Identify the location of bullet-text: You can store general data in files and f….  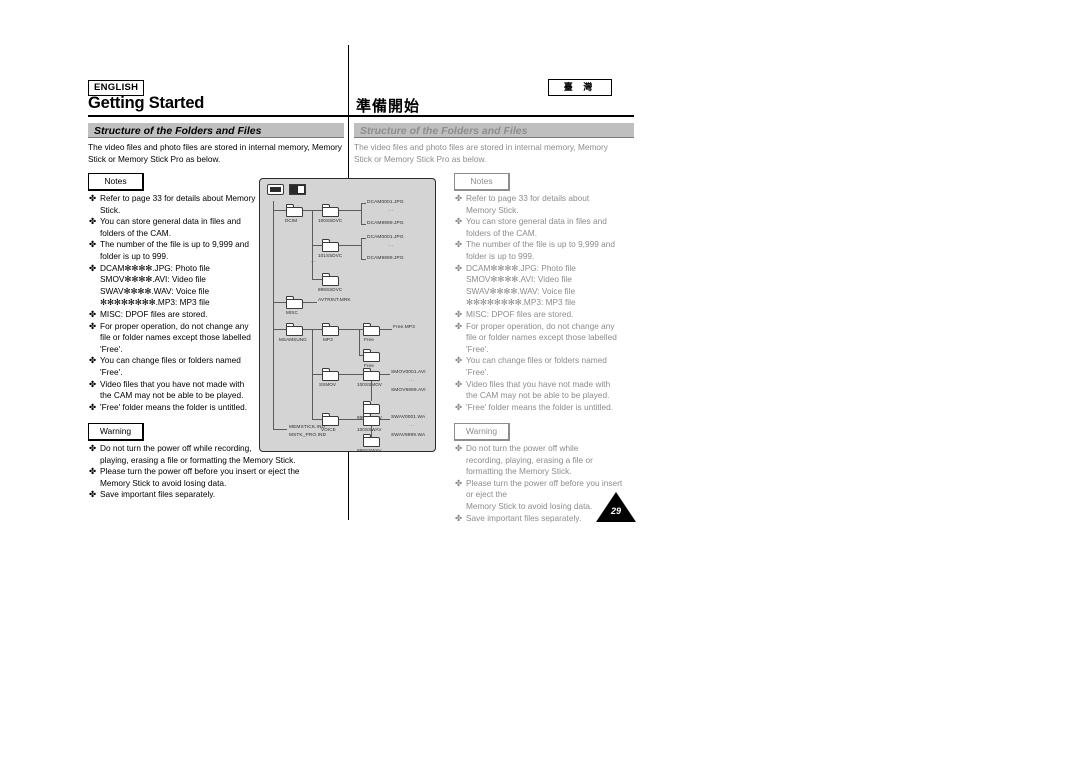
(548, 227).